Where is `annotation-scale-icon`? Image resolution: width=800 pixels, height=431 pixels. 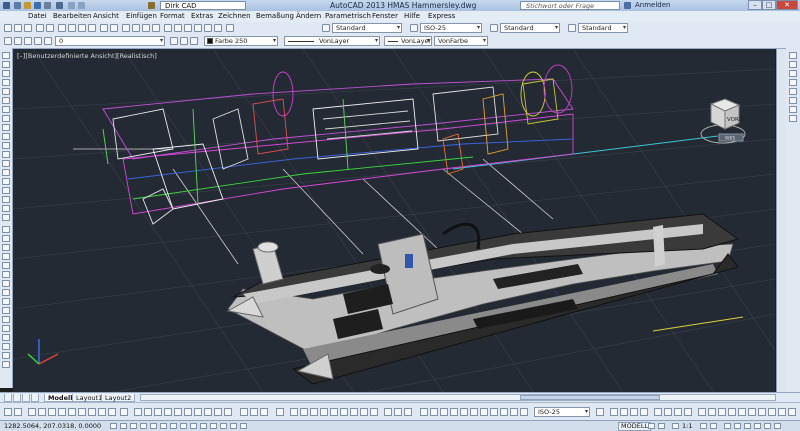
annotation-scale-icon is located at coordinates (675, 426).